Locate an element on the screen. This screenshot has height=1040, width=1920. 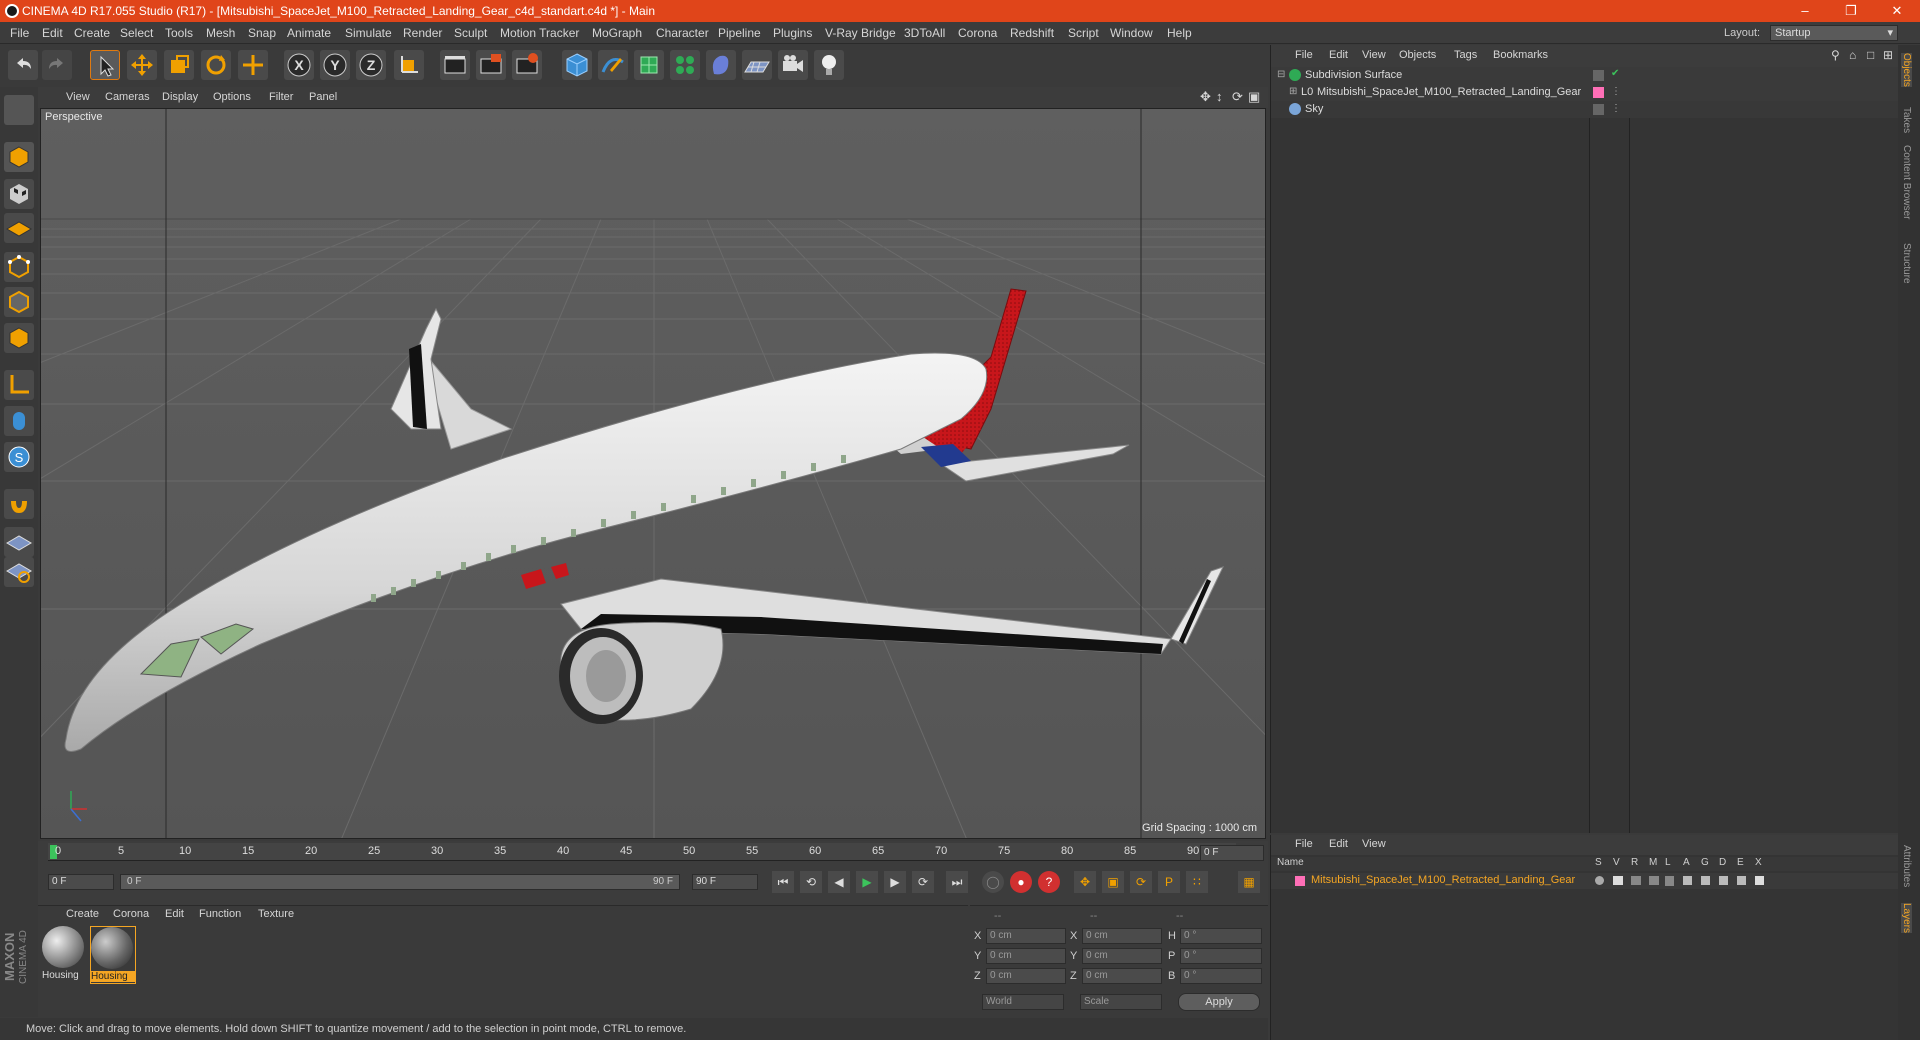
magnet-icon is located at coordinates (19, 504).